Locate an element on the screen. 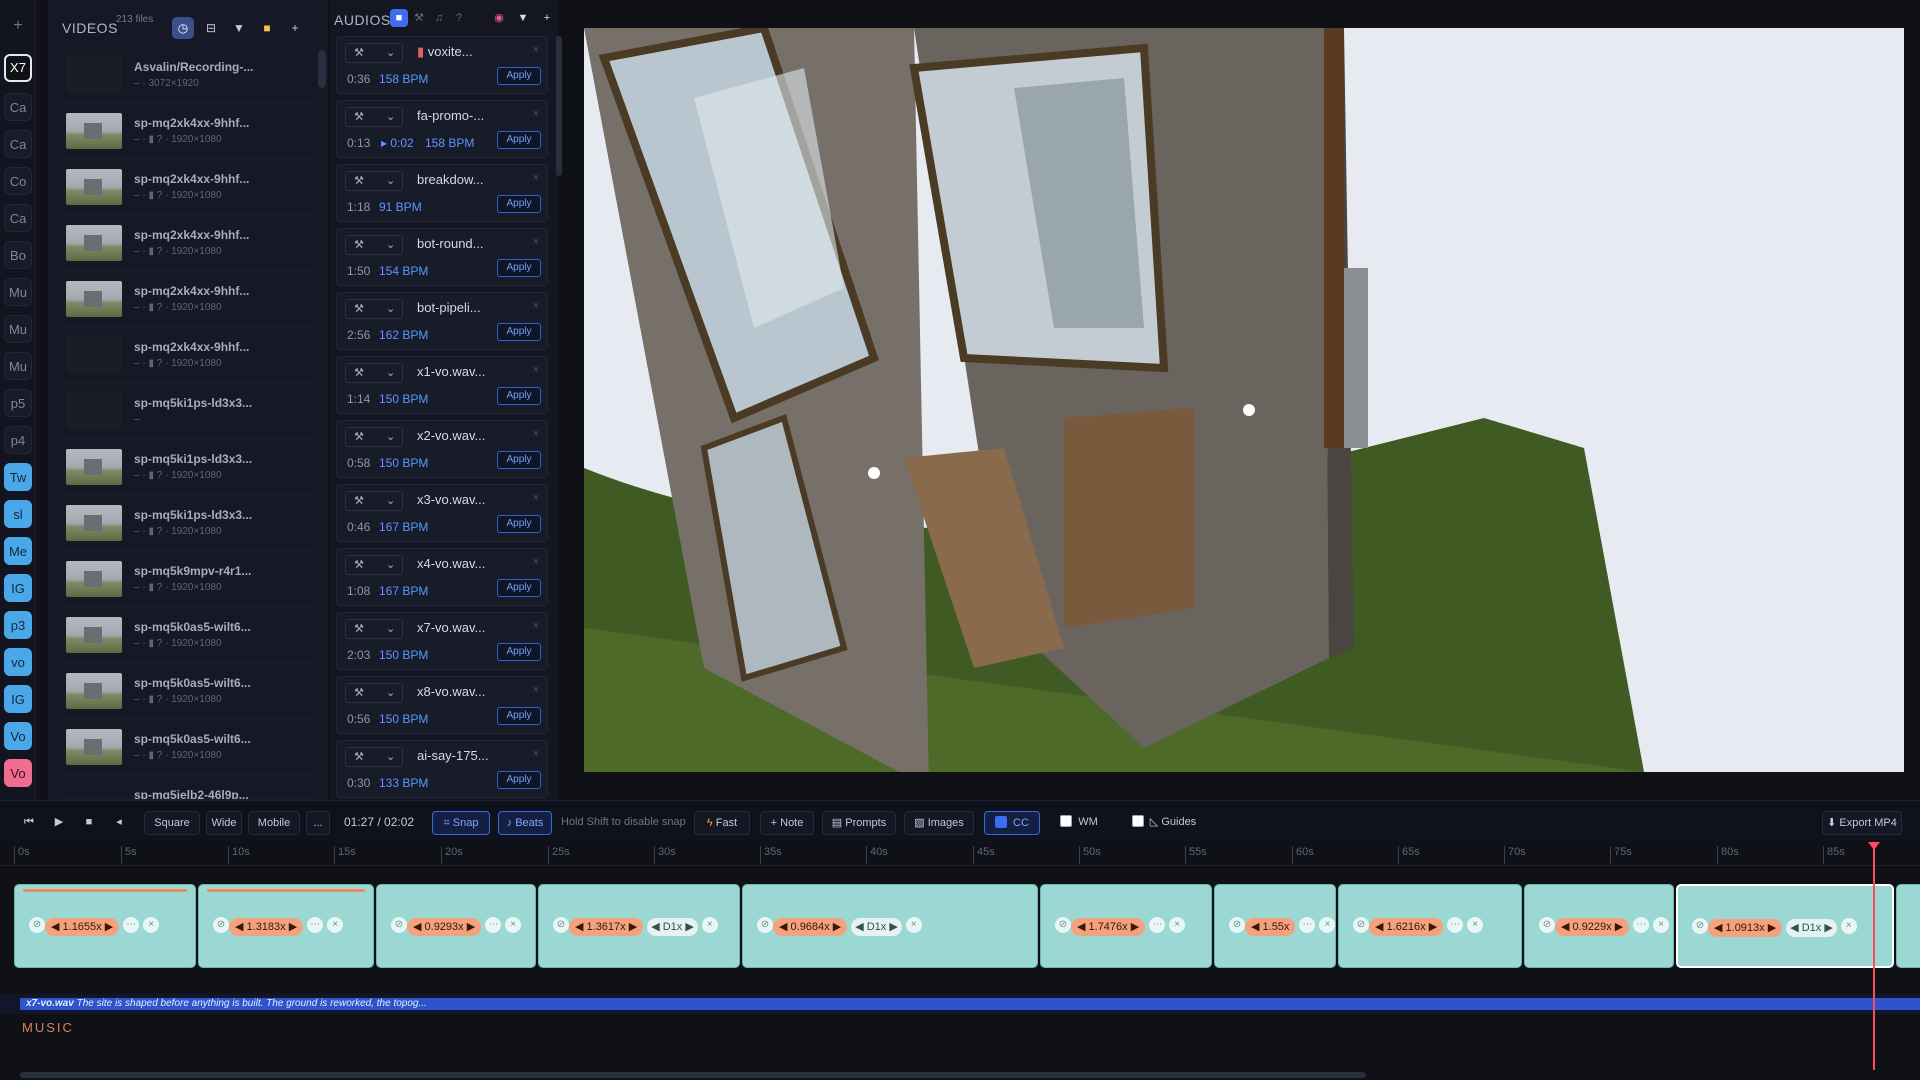 The width and height of the screenshot is (1920, 1080). timeline-clip: ⊘ ◀ 1.55x ⋯ × is located at coordinates (1275, 926).